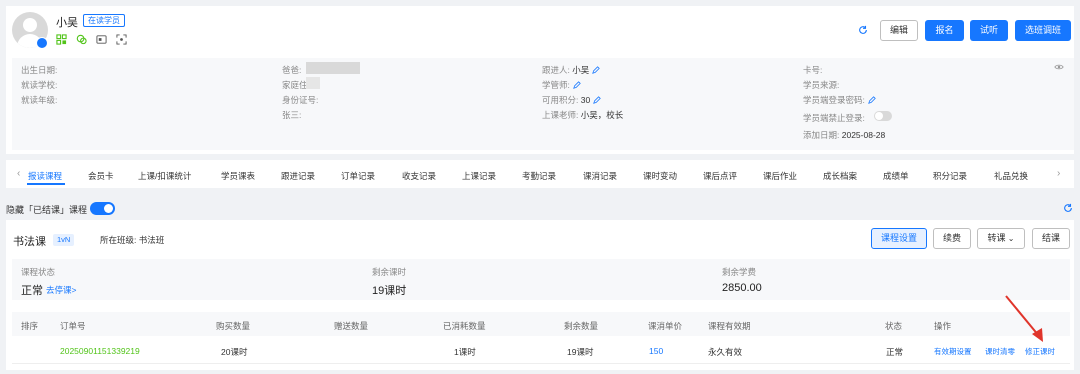  I want to click on student-name: 小吴, so click(67, 23).